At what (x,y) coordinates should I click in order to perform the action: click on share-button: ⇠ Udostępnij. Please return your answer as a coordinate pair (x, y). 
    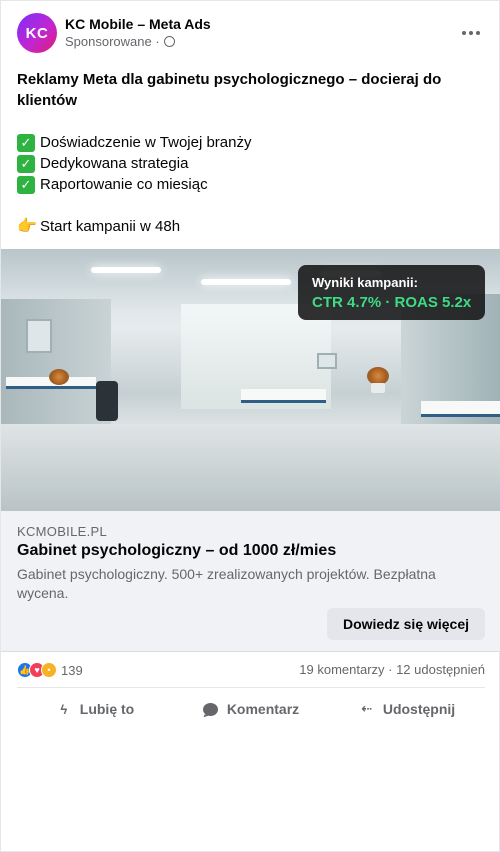
    Looking at the image, I should click on (407, 709).